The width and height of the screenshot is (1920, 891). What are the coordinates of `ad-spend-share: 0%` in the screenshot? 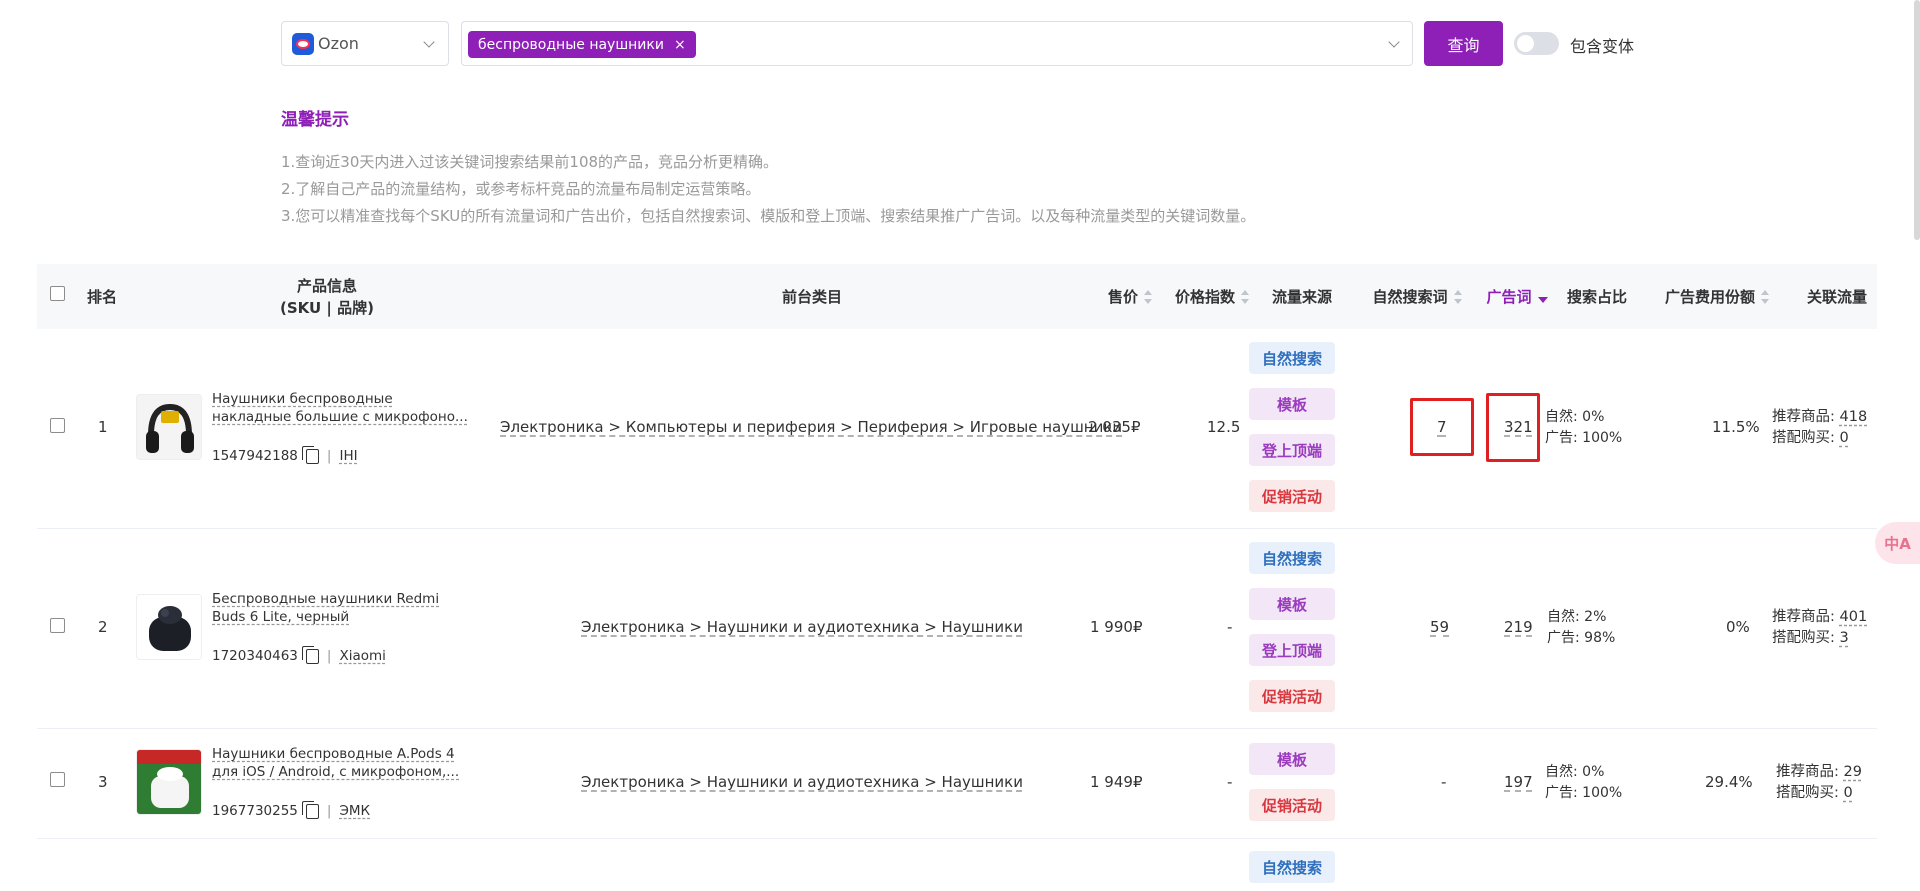 It's located at (1738, 627).